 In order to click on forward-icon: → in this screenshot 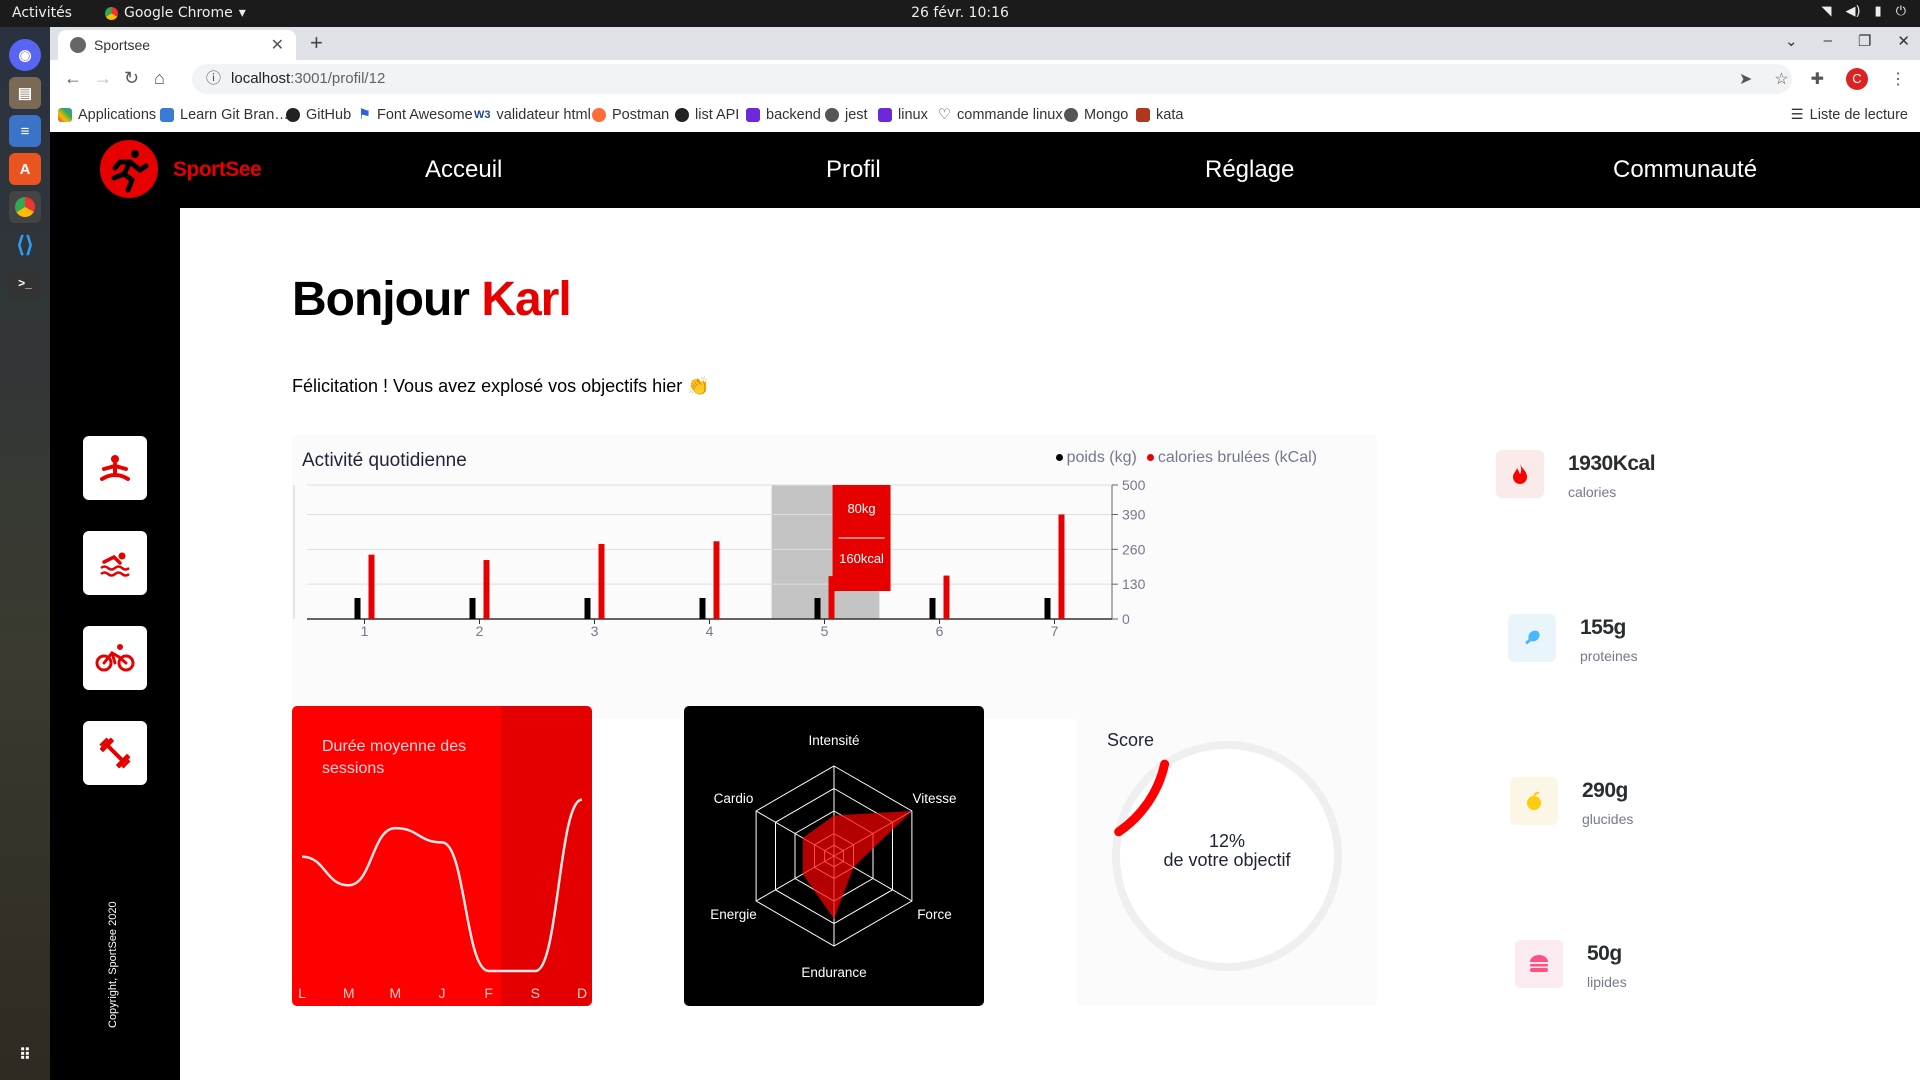, I will do `click(103, 78)`.